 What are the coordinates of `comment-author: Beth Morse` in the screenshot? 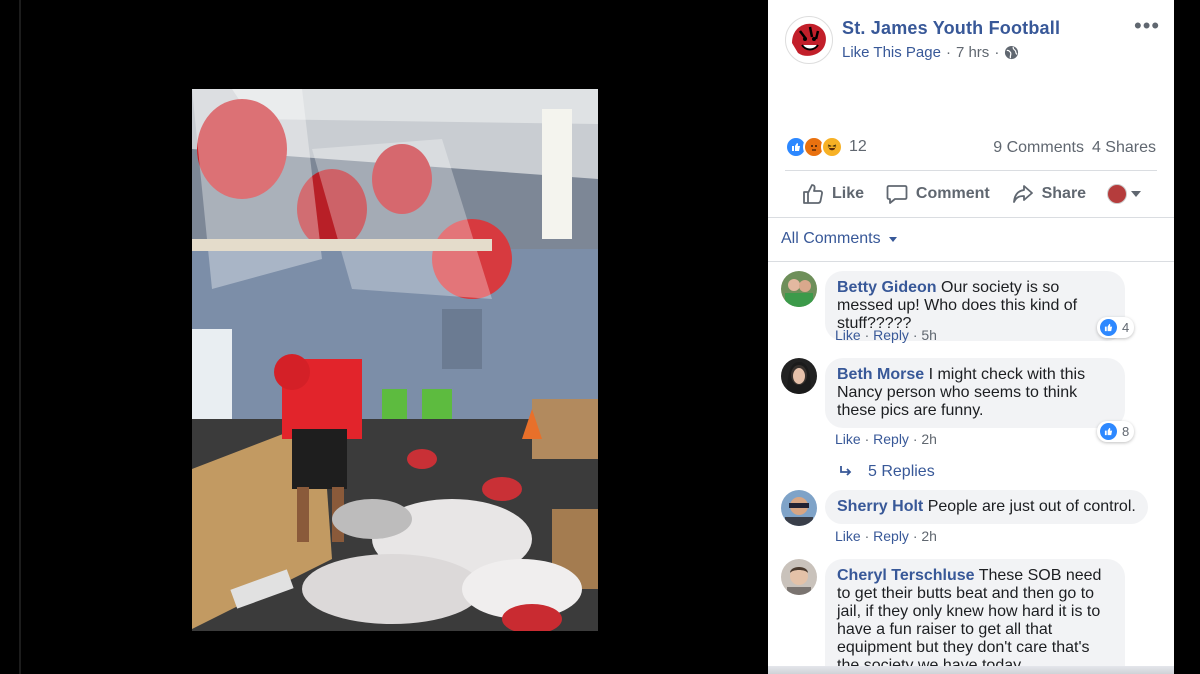 It's located at (880, 374).